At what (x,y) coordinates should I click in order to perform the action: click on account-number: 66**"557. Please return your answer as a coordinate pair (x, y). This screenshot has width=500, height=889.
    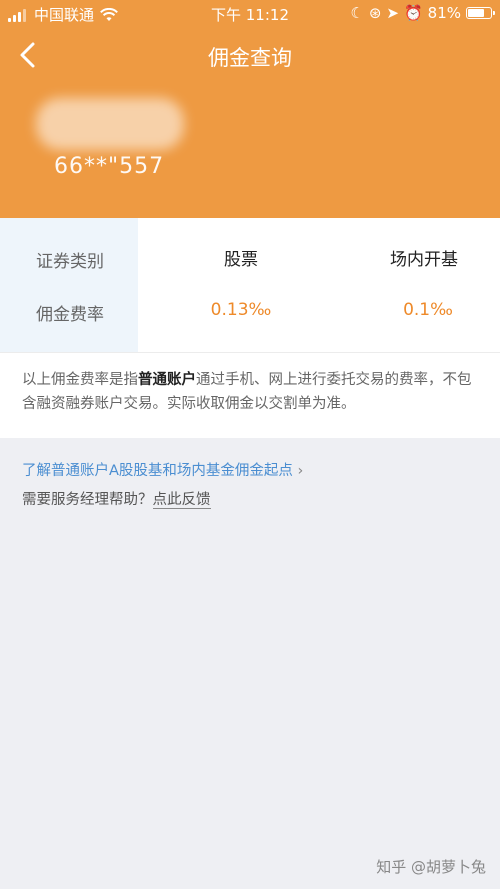
    Looking at the image, I should click on (109, 166).